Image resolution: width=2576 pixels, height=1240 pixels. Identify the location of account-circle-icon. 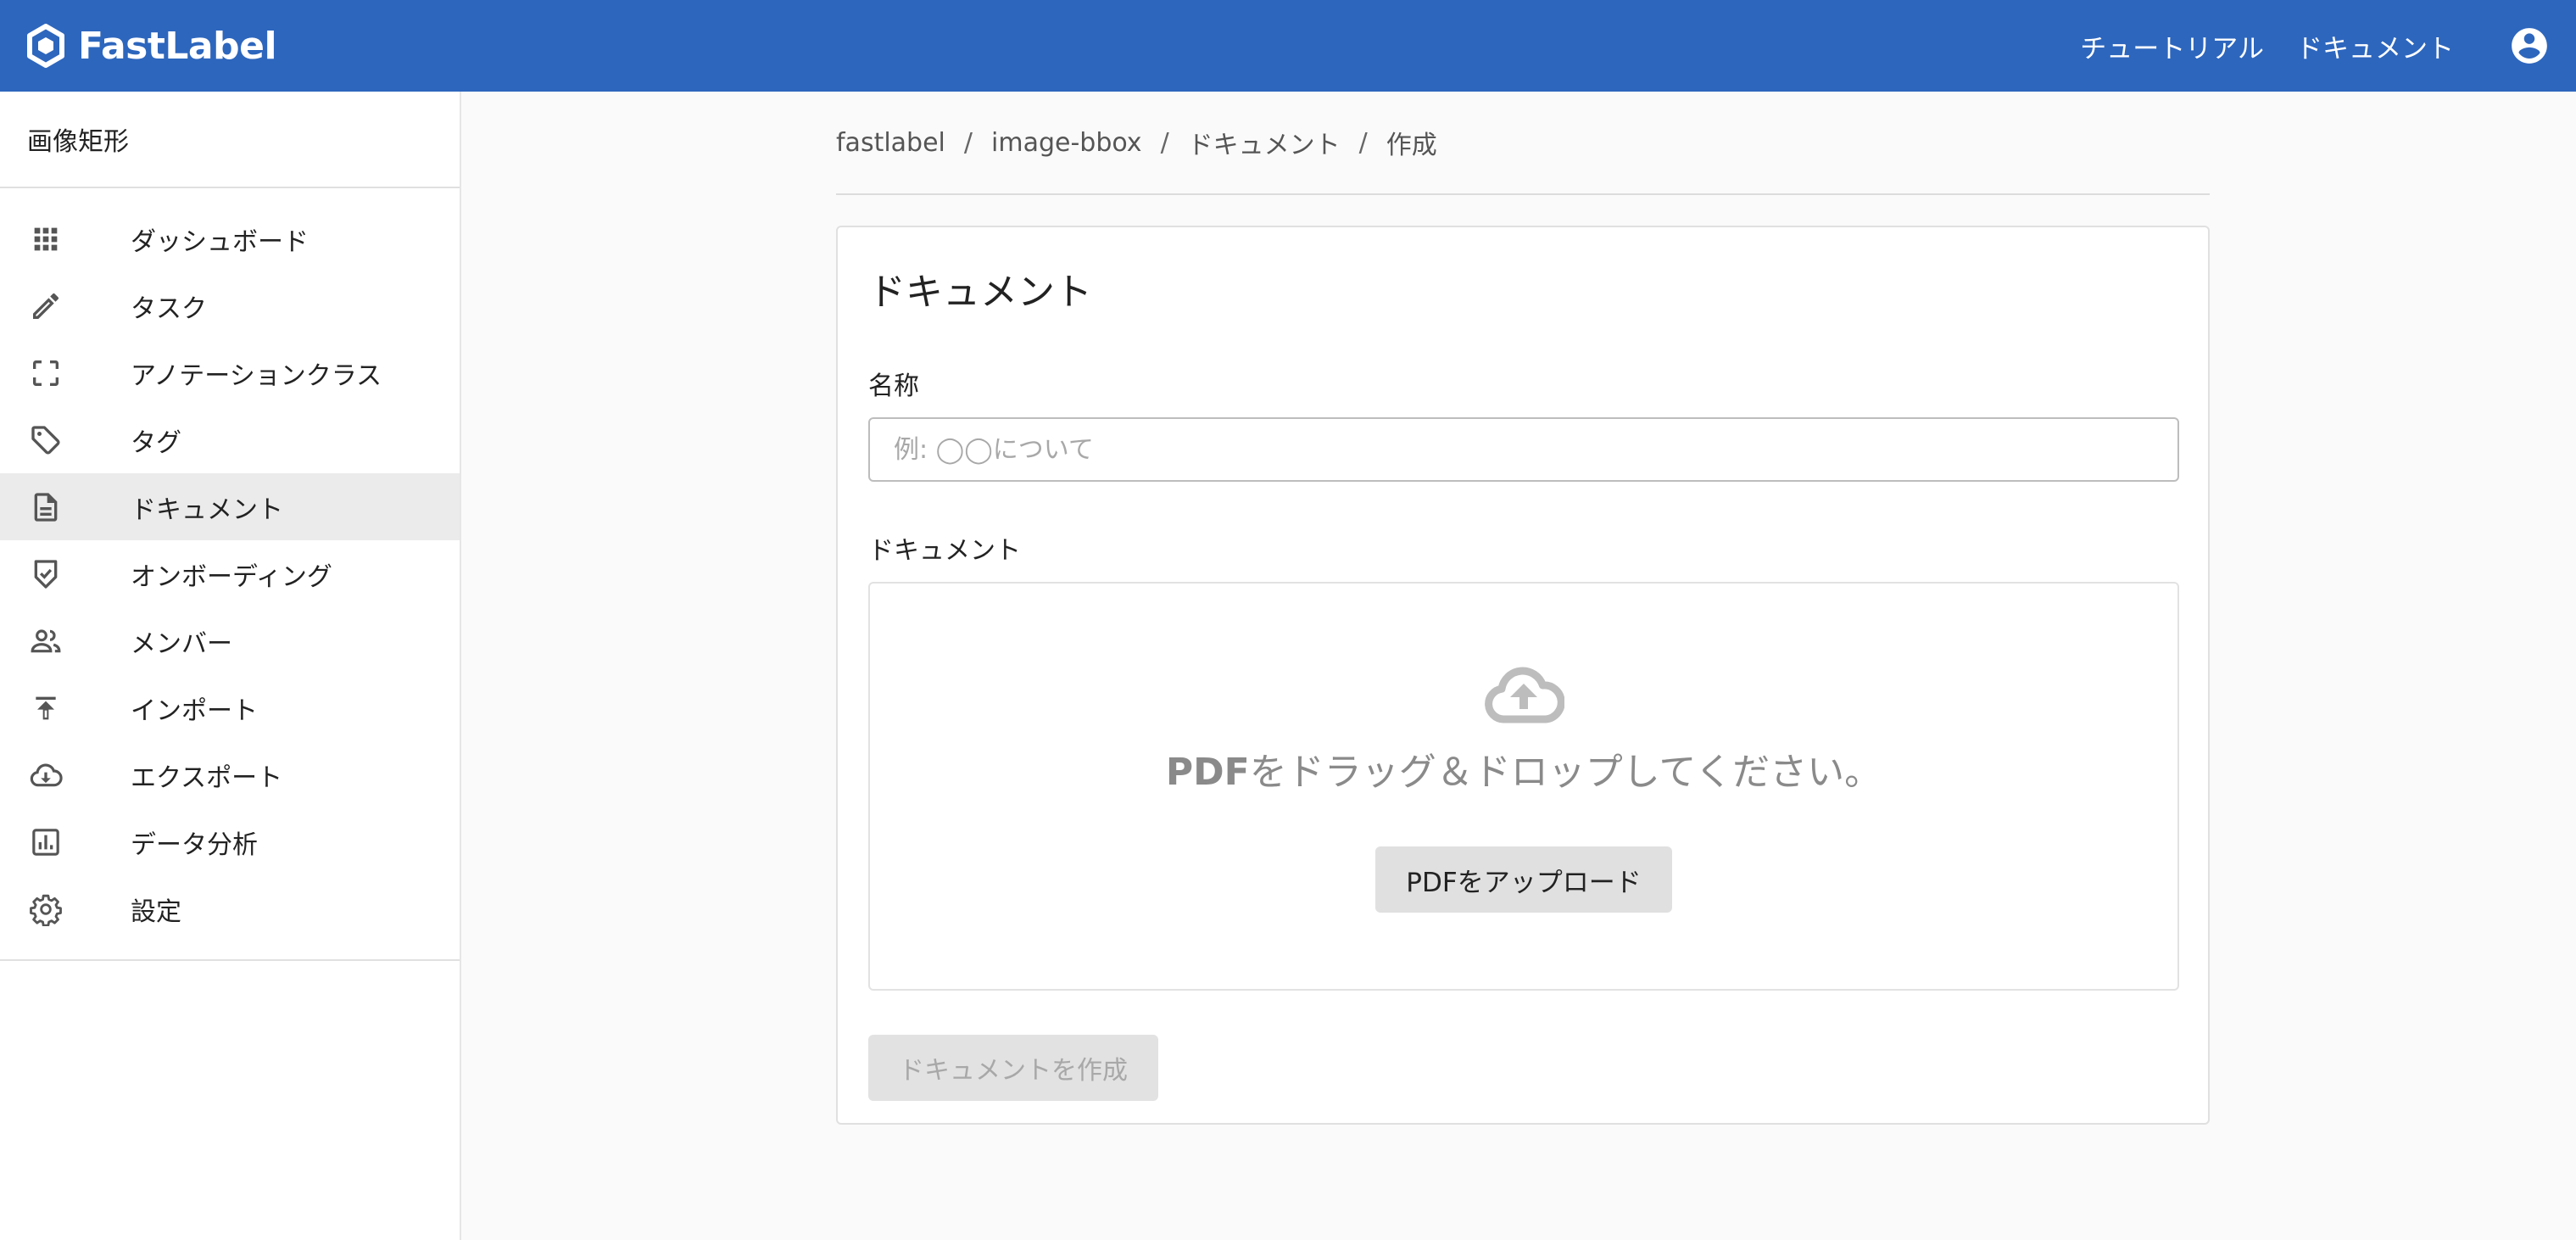
(2529, 46).